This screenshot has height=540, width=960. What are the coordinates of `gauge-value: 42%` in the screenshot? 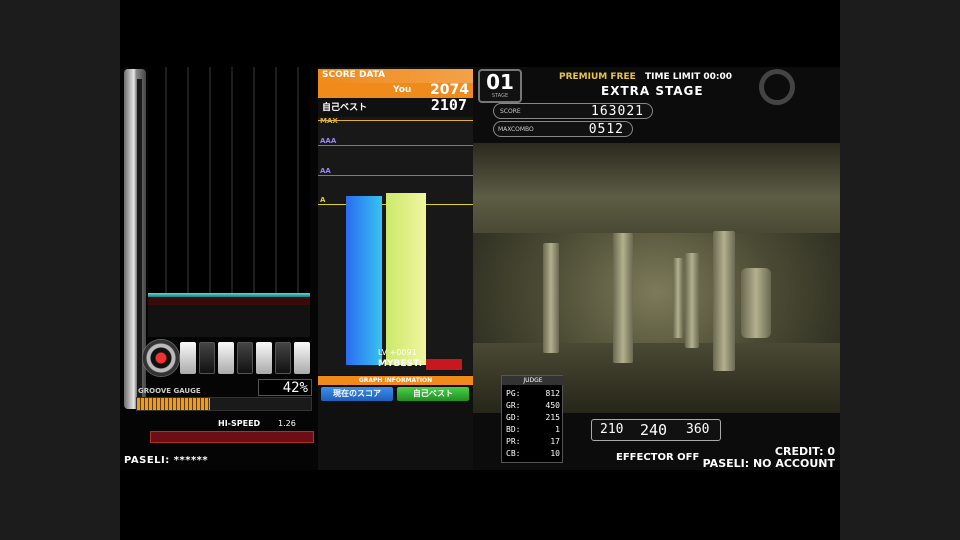 It's located at (285, 387).